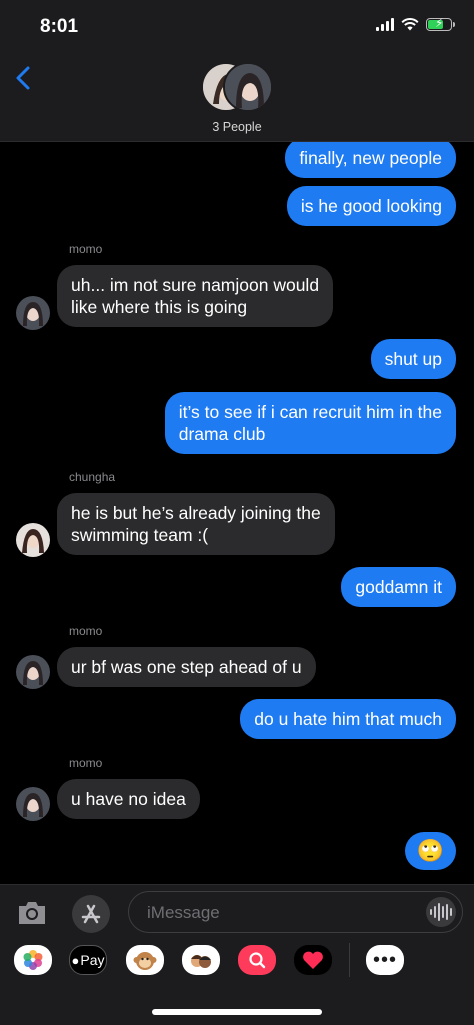 The height and width of the screenshot is (1025, 474). Describe the element at coordinates (222, 434) in the screenshot. I see `message-line: drama club` at that location.